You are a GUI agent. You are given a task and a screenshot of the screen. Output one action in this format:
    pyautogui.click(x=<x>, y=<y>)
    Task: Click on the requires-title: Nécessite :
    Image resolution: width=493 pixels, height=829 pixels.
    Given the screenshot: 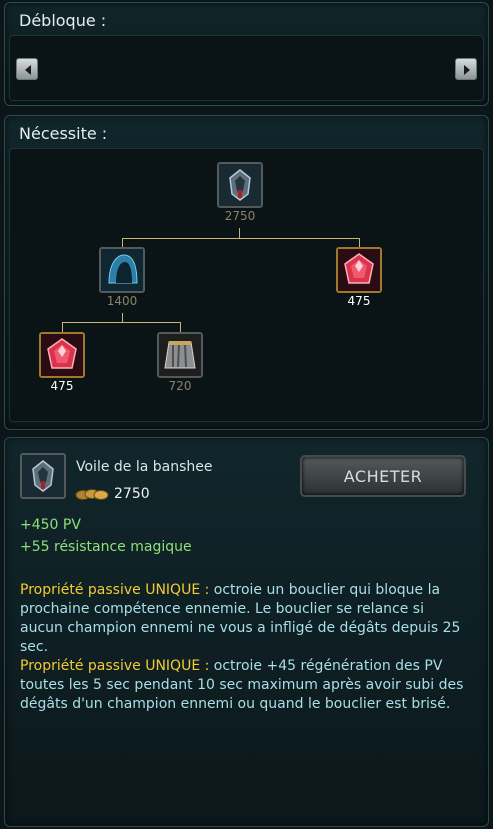 What is the action you would take?
    pyautogui.click(x=63, y=133)
    